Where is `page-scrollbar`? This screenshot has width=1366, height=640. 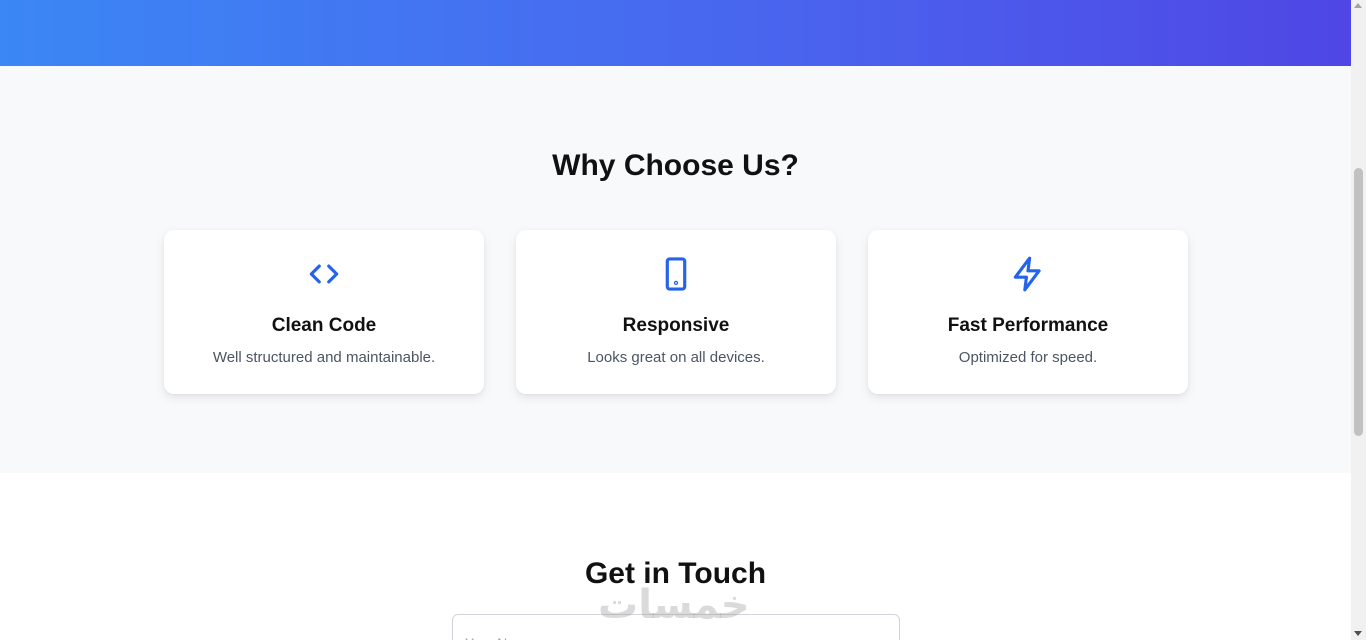 page-scrollbar is located at coordinates (1358, 320).